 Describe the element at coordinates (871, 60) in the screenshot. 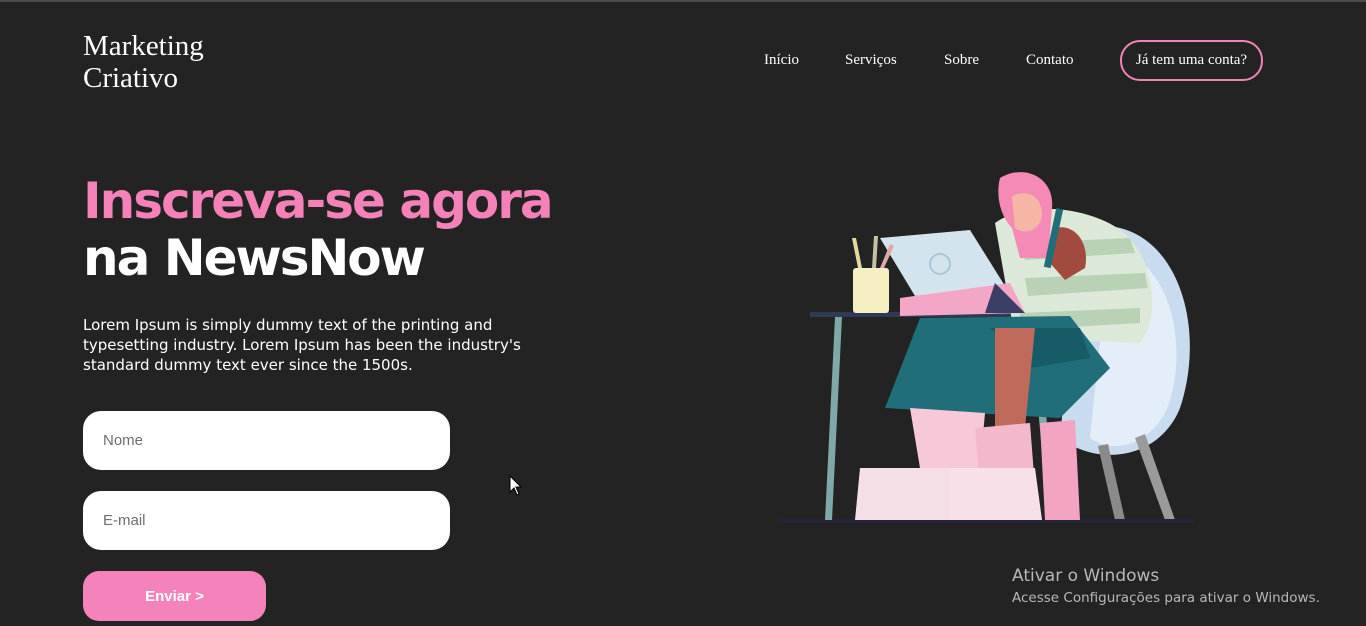

I see `nav-link-servicos: Serviços` at that location.